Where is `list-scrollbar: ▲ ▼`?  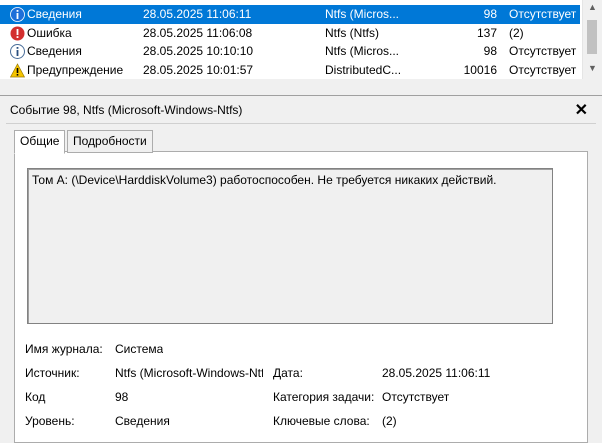 list-scrollbar: ▲ ▼ is located at coordinates (592, 39).